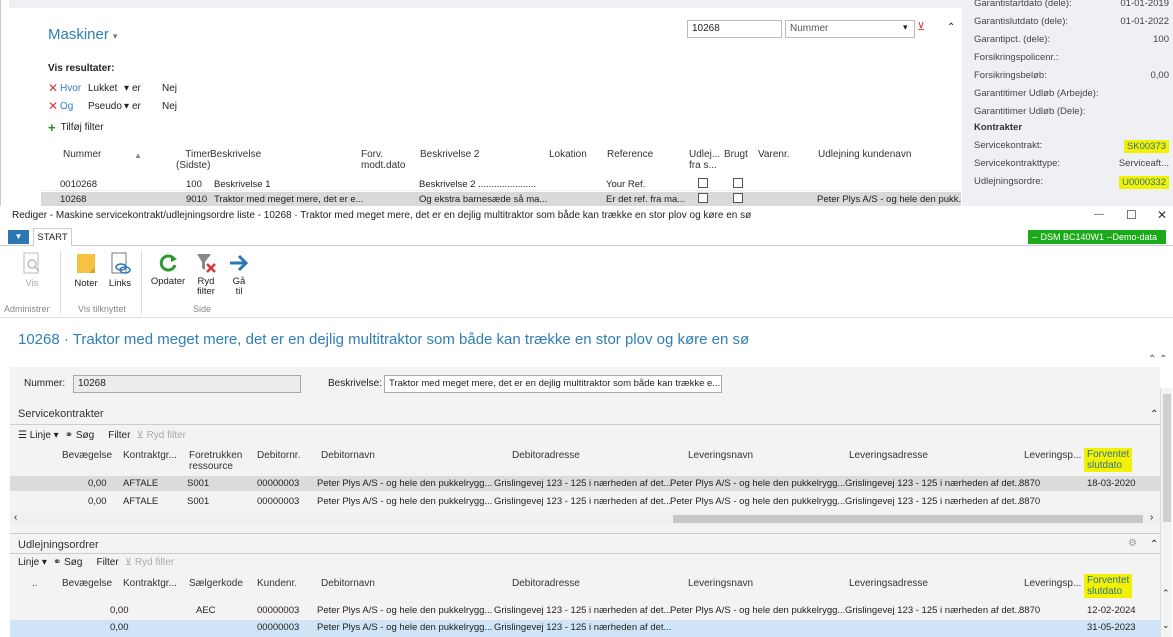  What do you see at coordinates (734, 29) in the screenshot?
I see `search-input: 10268` at bounding box center [734, 29].